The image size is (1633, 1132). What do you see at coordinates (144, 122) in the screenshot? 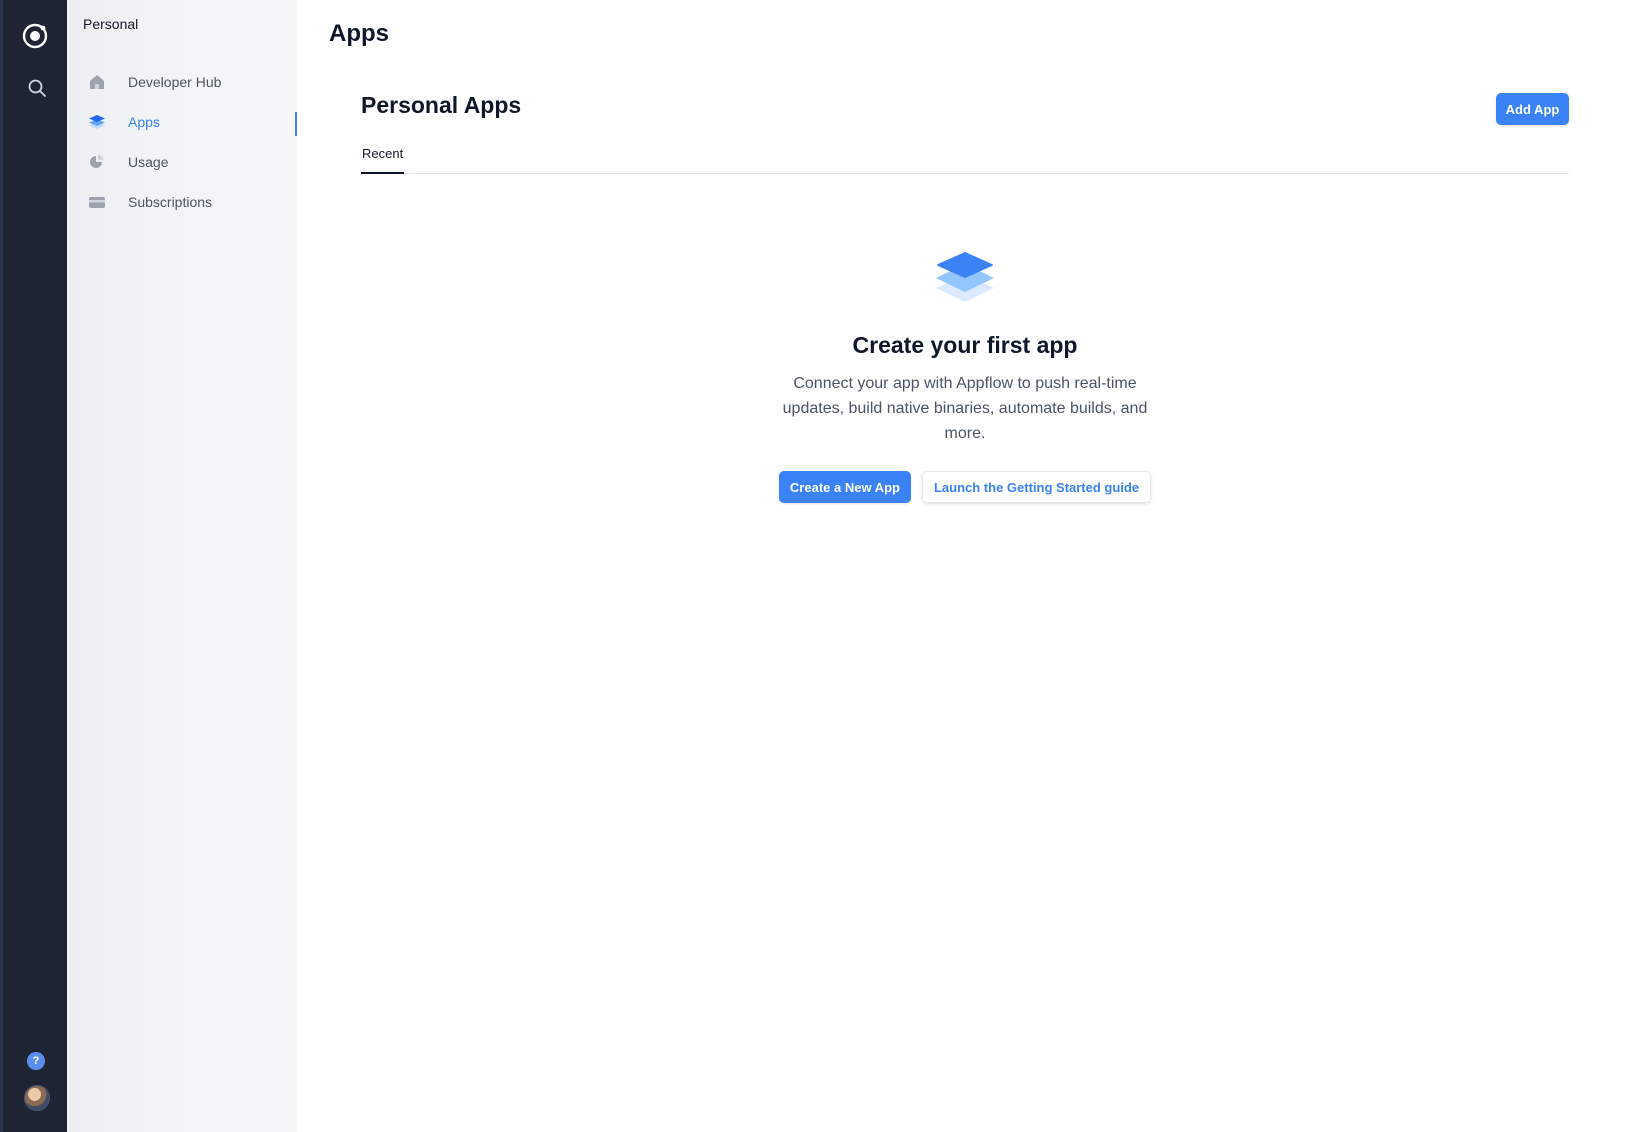
I see `sidebar-item-label: Apps` at bounding box center [144, 122].